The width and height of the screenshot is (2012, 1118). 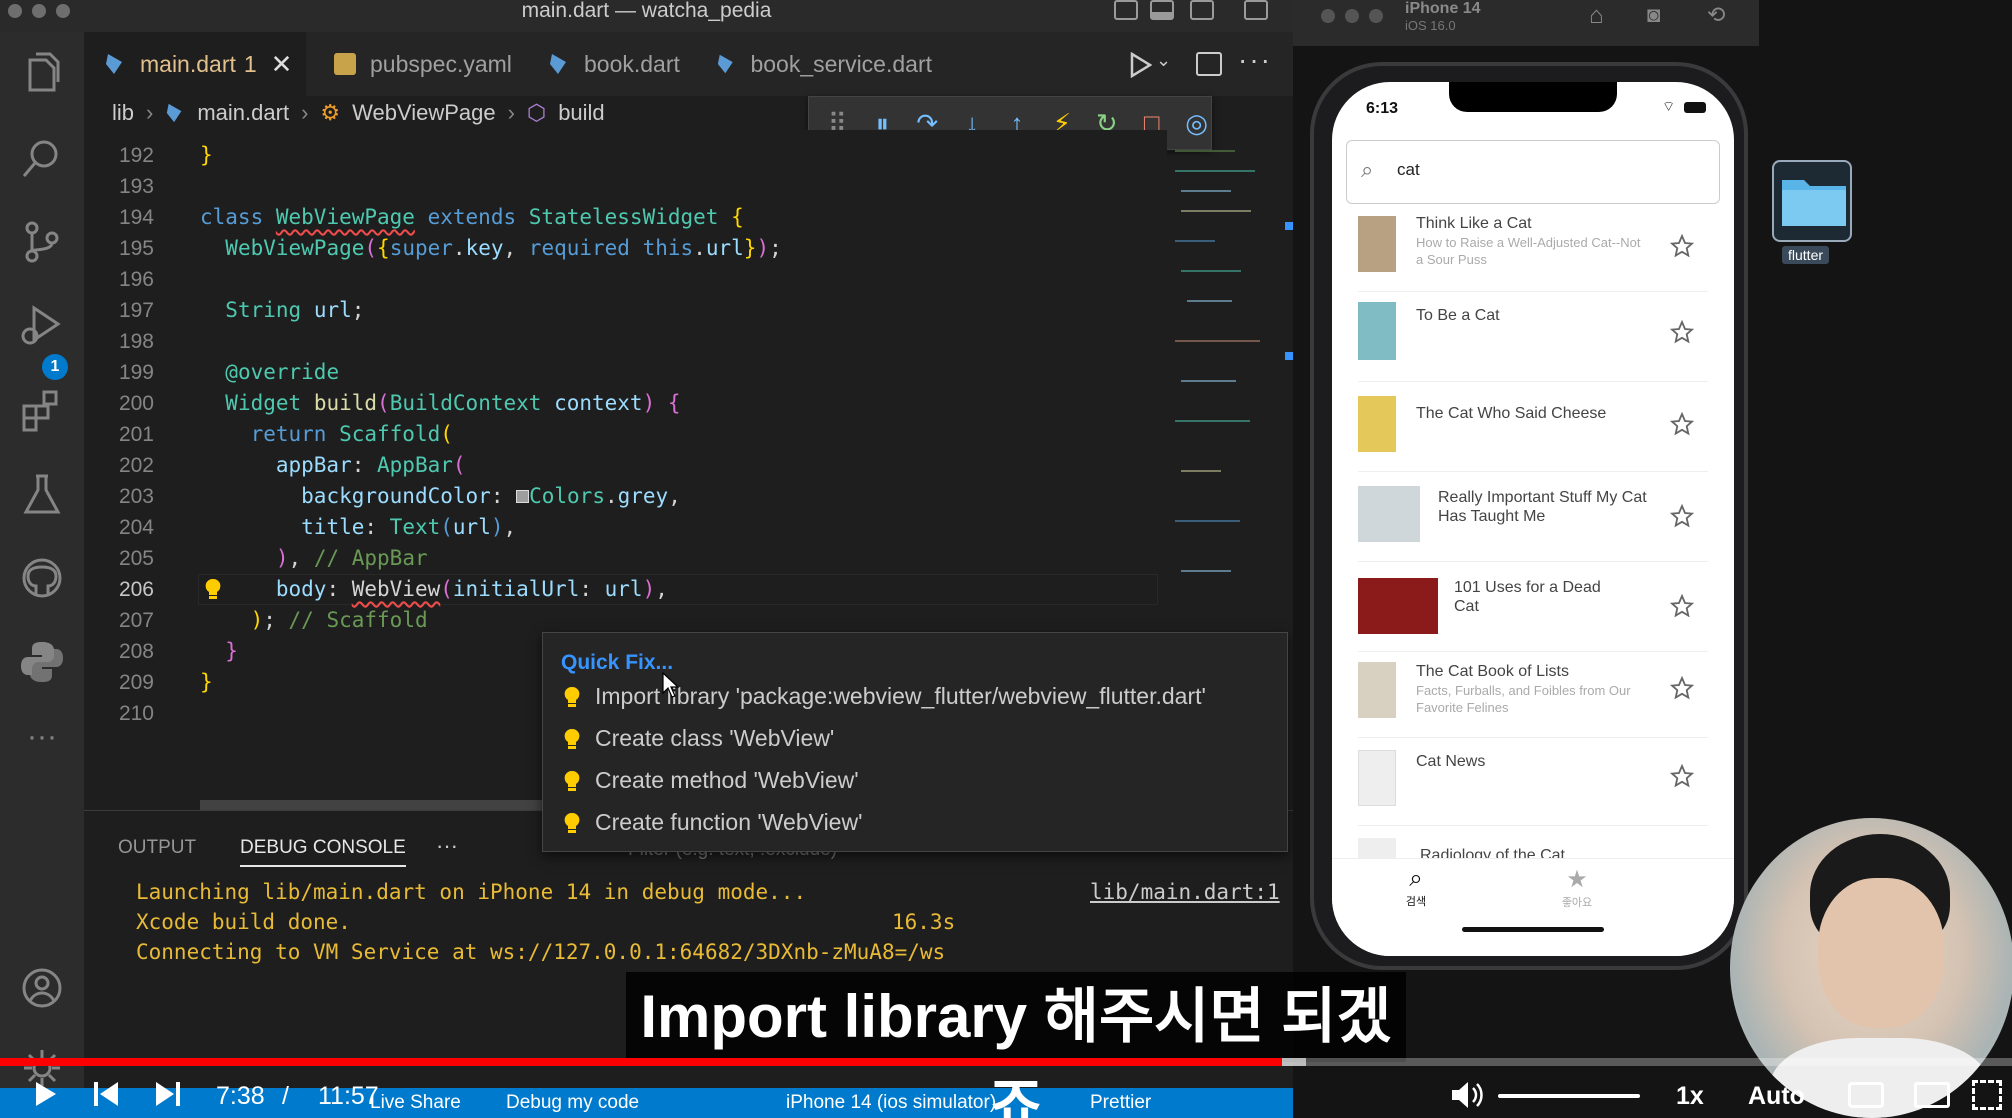 I want to click on list-item: Cat News, so click(x=1533, y=783).